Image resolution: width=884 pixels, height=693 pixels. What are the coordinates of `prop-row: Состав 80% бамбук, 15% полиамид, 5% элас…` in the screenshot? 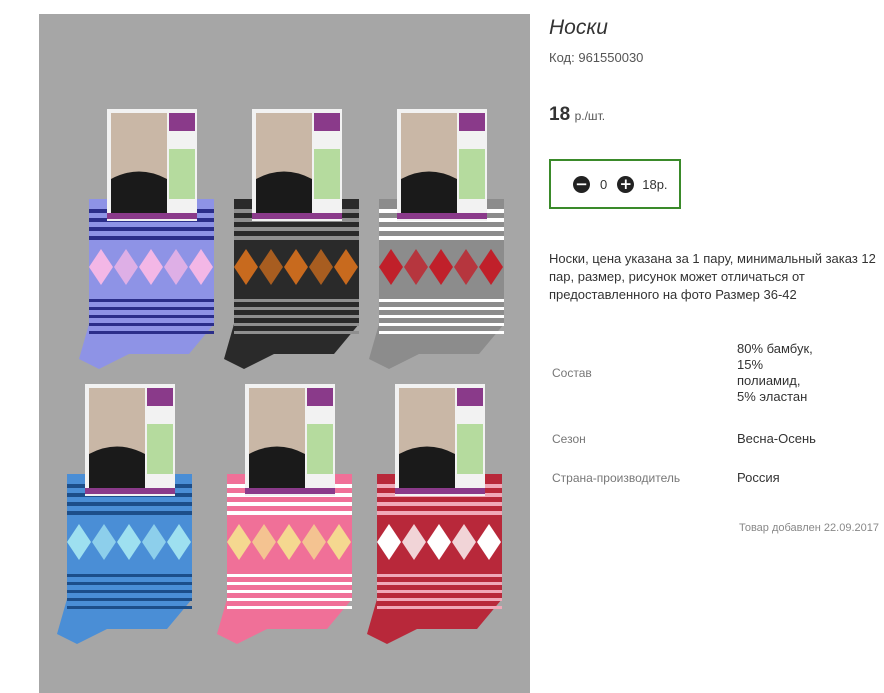 It's located at (683, 373).